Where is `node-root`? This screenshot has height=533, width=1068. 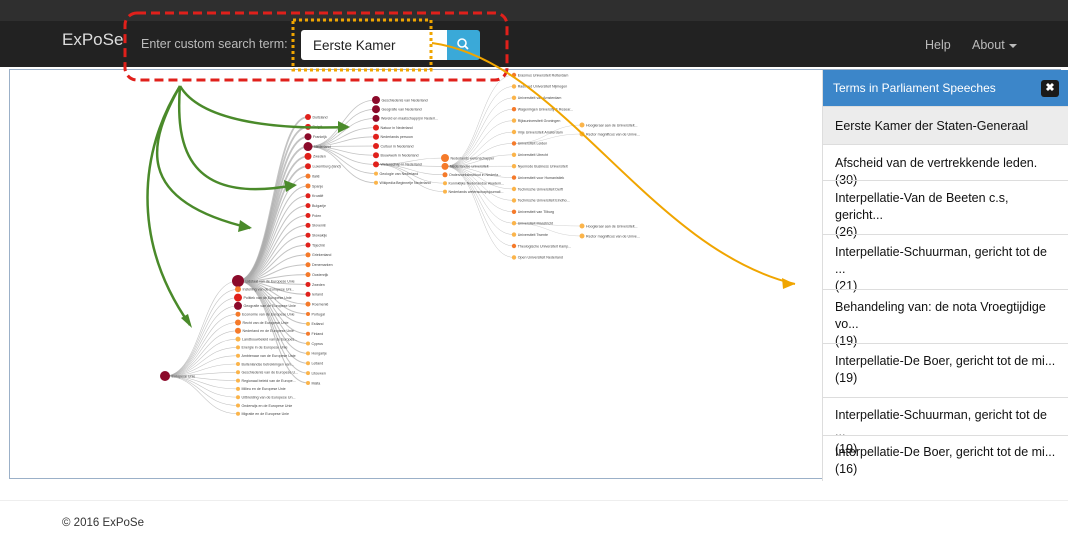 node-root is located at coordinates (165, 376).